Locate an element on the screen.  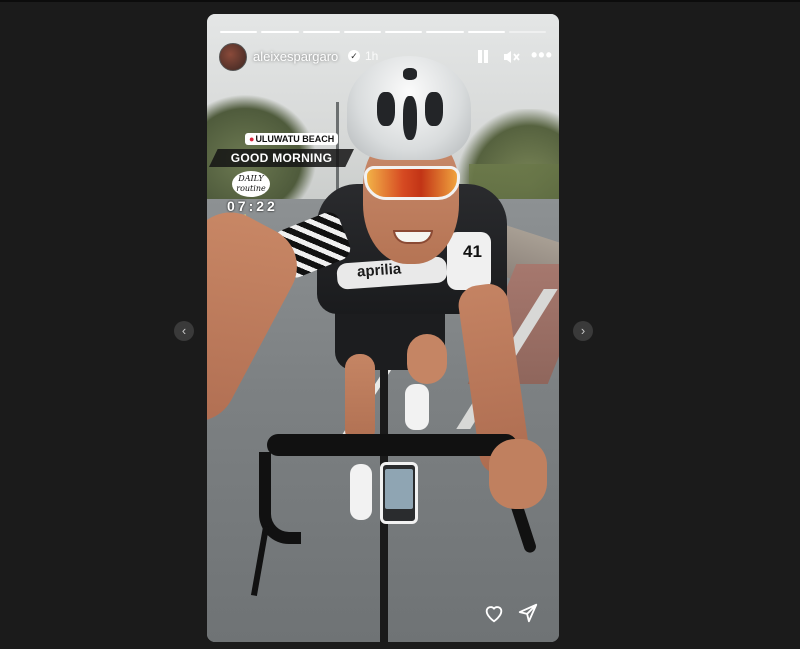
location-label: ULUWATU BEACH is located at coordinates (295, 139).